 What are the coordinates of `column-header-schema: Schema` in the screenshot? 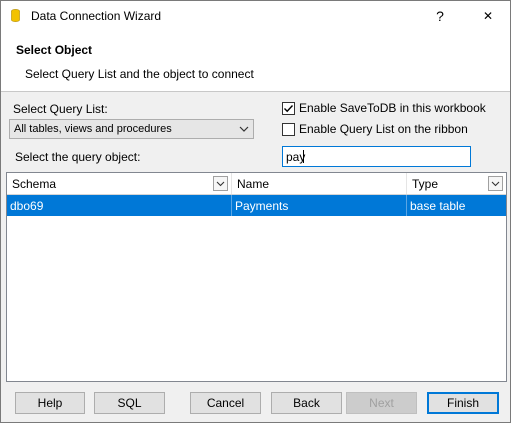 It's located at (119, 183).